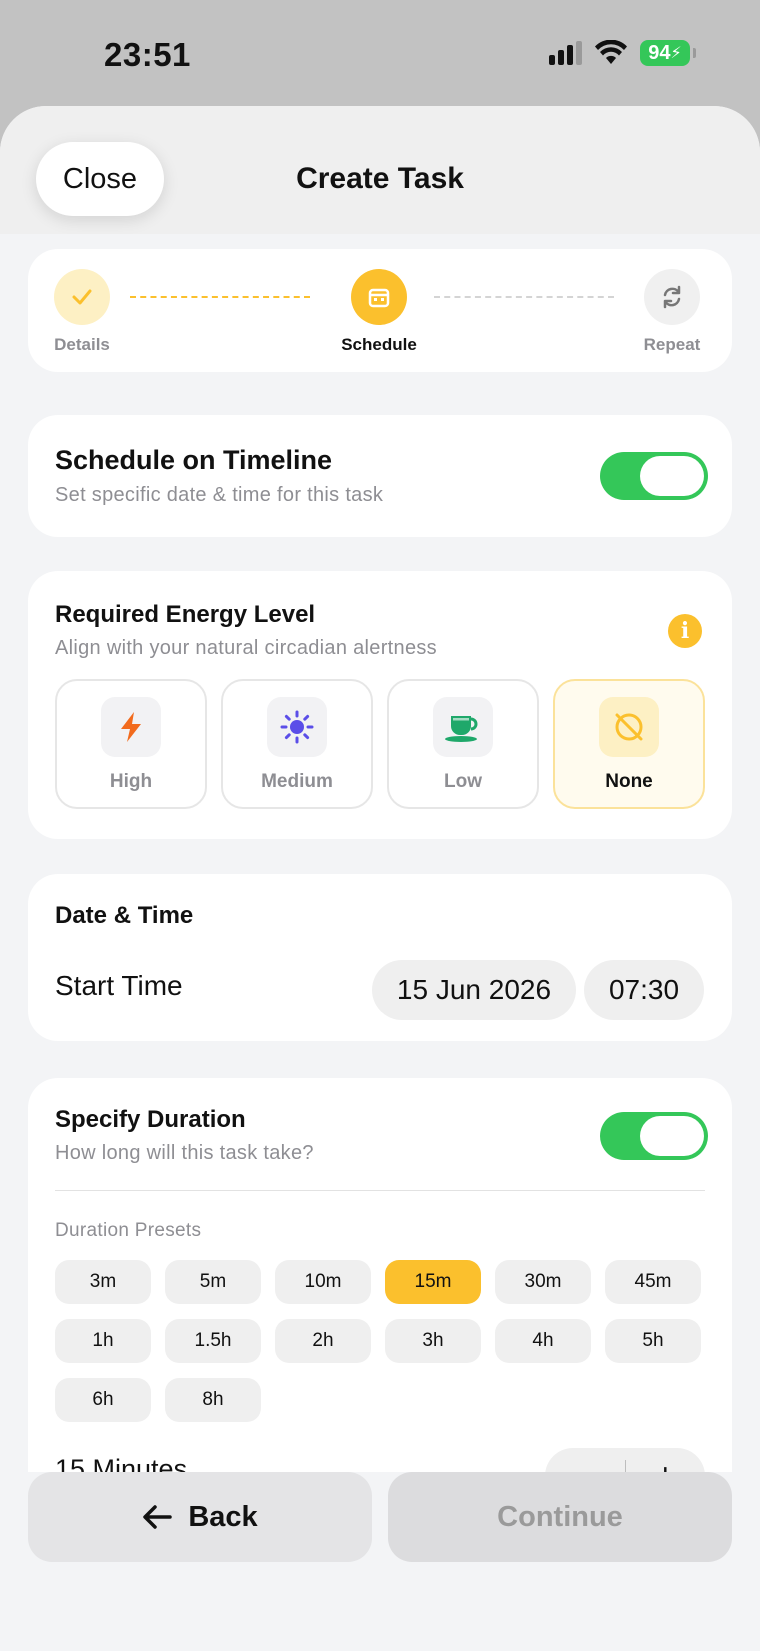 This screenshot has width=760, height=1651. What do you see at coordinates (644, 990) in the screenshot?
I see `start-time-picker: 07:30` at bounding box center [644, 990].